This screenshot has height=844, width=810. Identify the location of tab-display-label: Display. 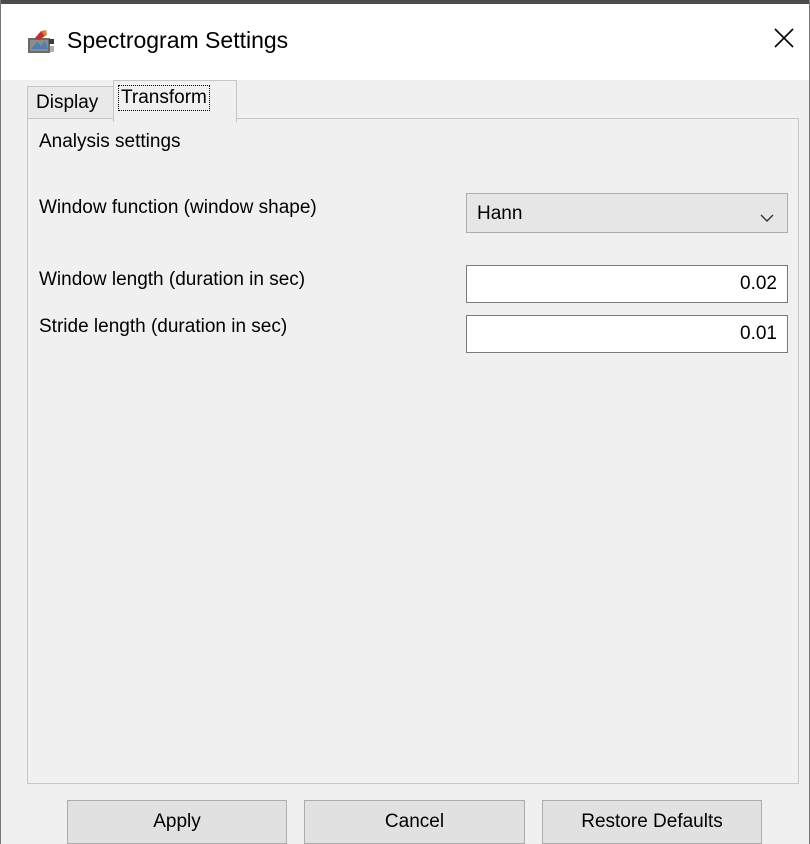
(67, 102).